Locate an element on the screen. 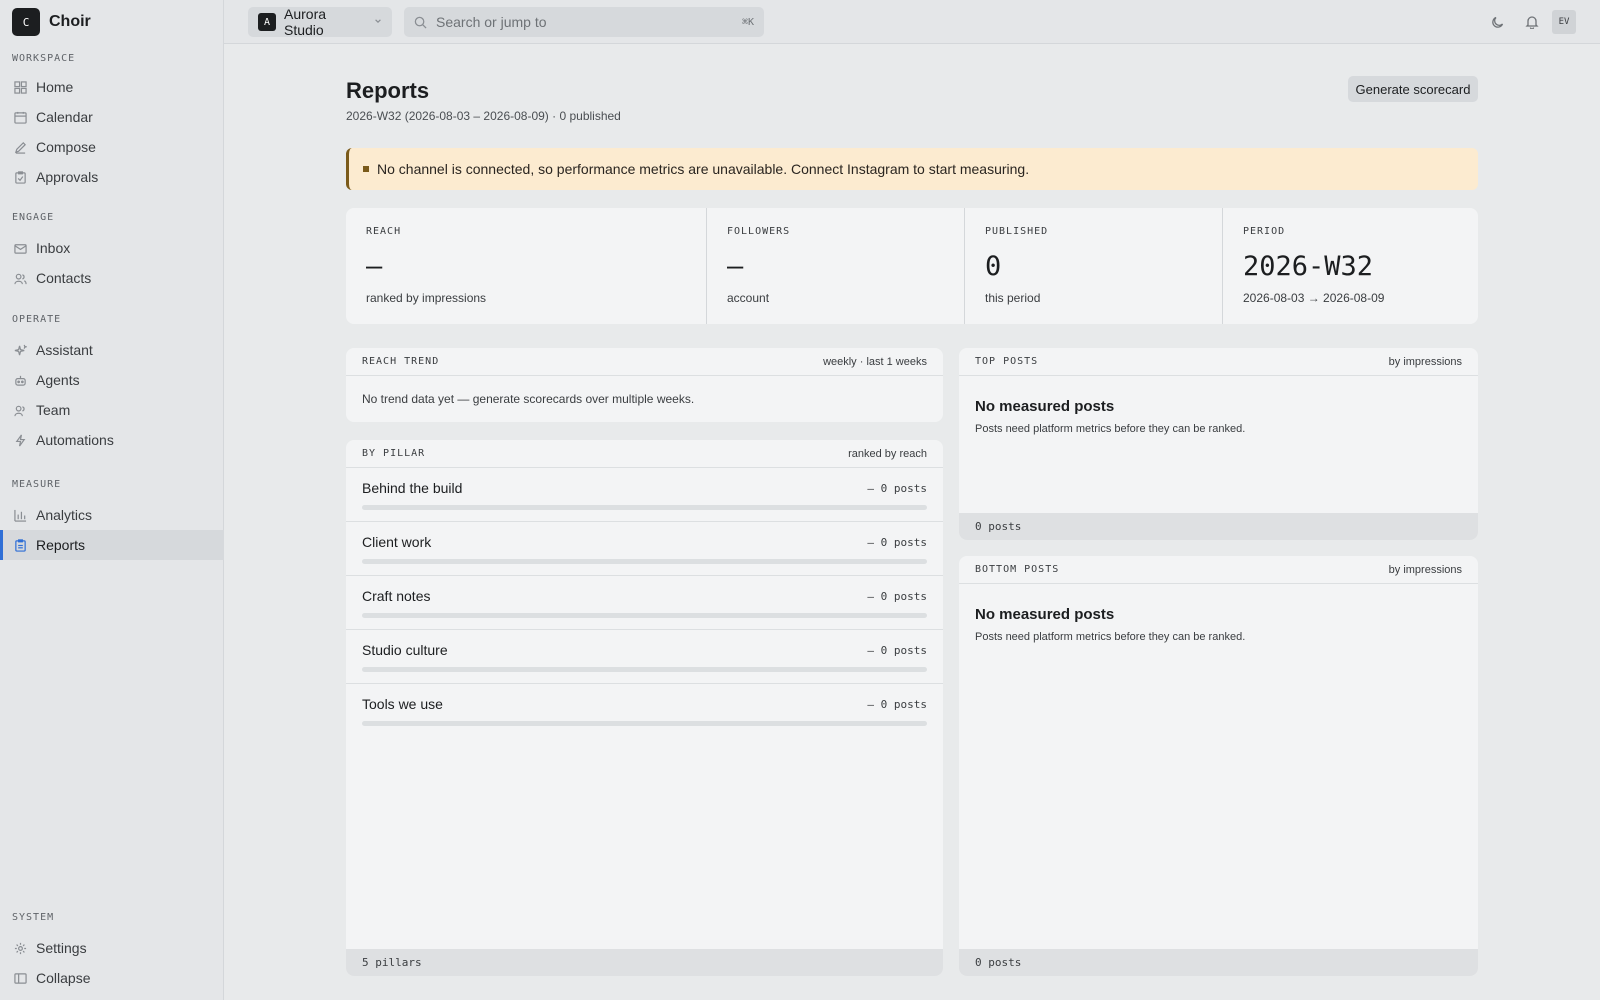 Image resolution: width=1600 pixels, height=1000 pixels. pillar-name: Client work is located at coordinates (397, 542).